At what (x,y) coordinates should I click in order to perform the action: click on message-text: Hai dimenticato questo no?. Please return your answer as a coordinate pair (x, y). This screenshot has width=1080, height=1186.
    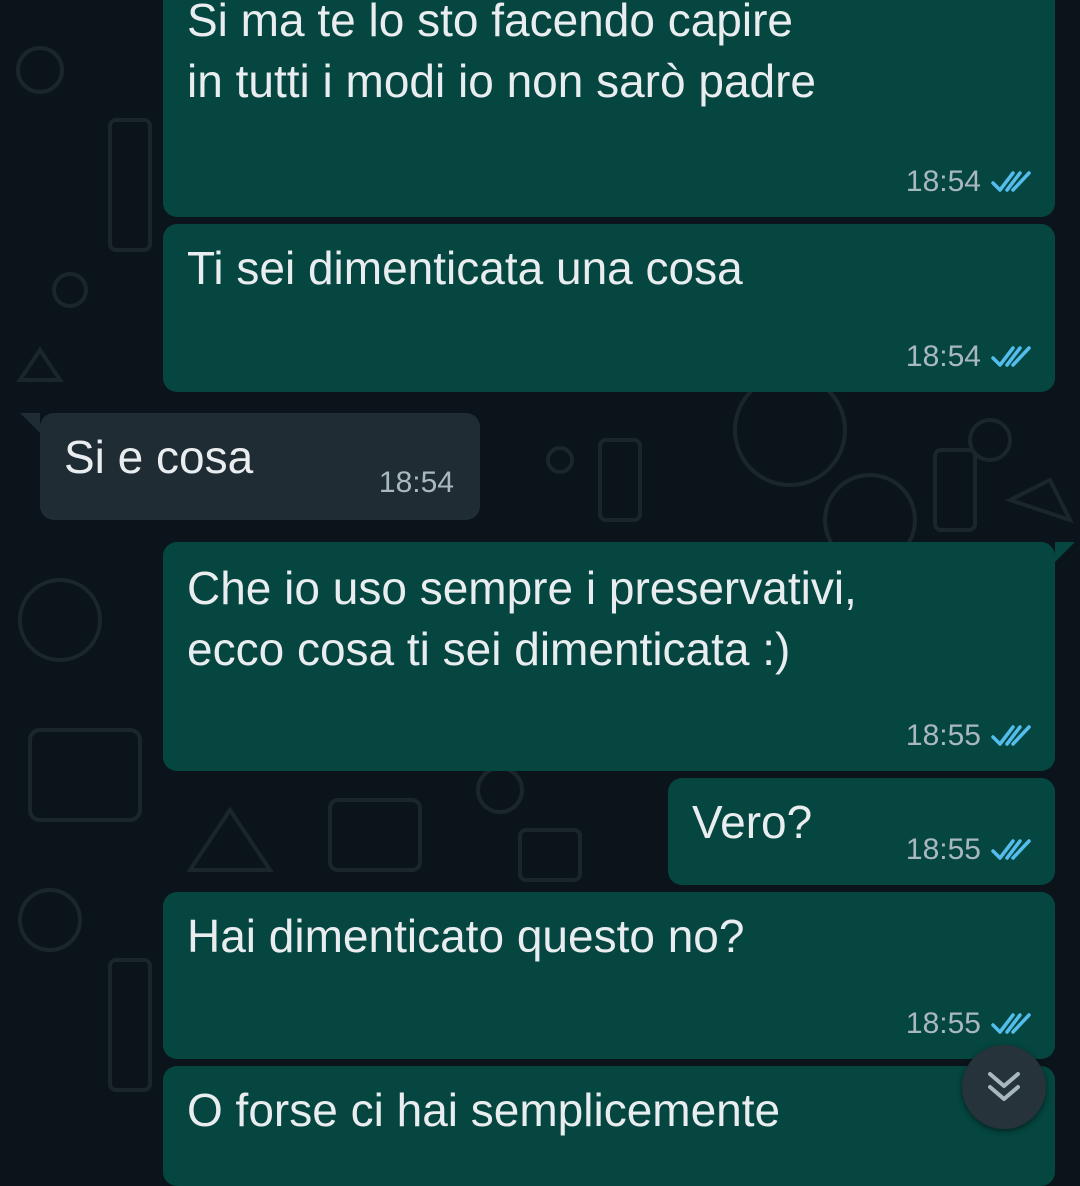
    Looking at the image, I should click on (466, 936).